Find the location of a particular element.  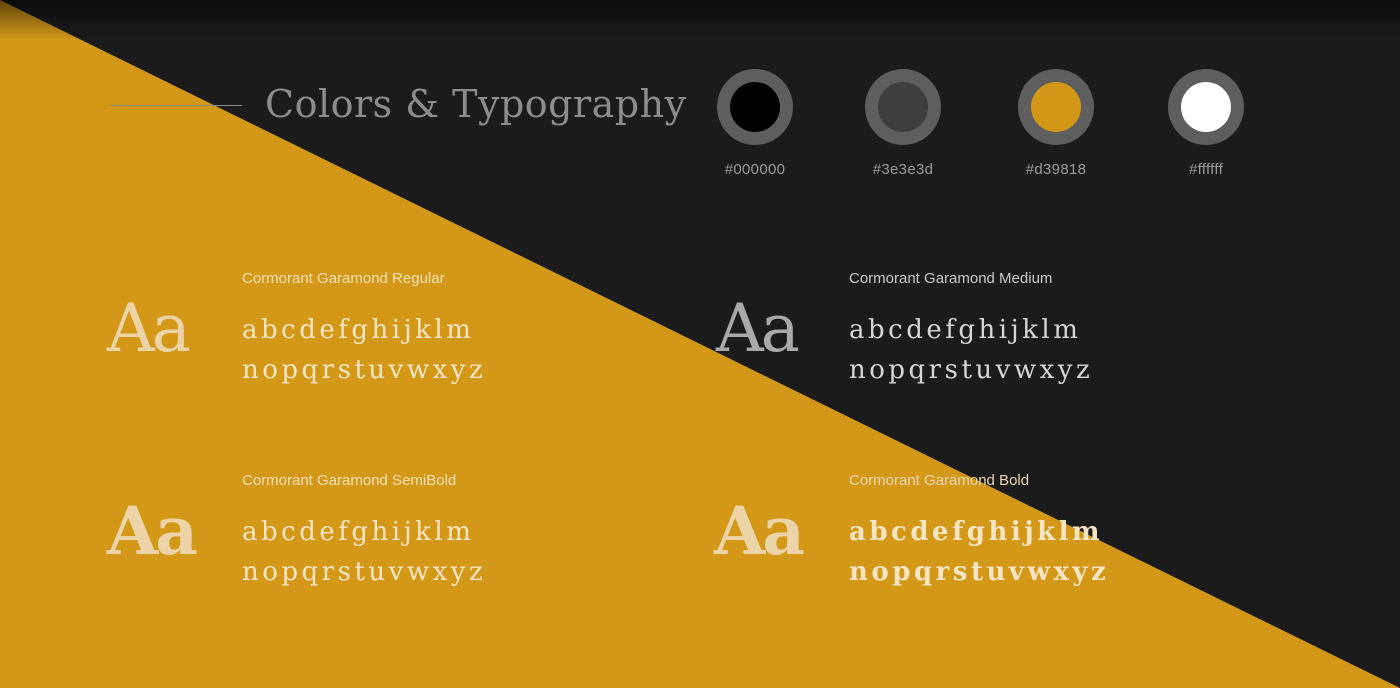

font-name: Cormorant Garamond Regular is located at coordinates (343, 278).